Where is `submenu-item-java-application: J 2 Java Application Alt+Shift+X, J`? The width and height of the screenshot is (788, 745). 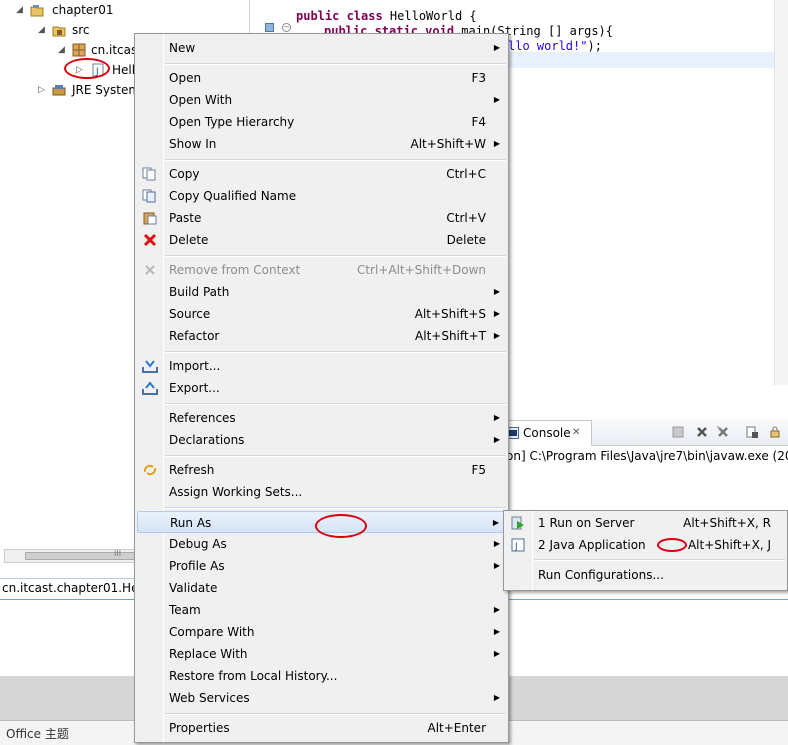
submenu-item-java-application: J 2 Java Application Alt+Shift+X, J is located at coordinates (645, 545).